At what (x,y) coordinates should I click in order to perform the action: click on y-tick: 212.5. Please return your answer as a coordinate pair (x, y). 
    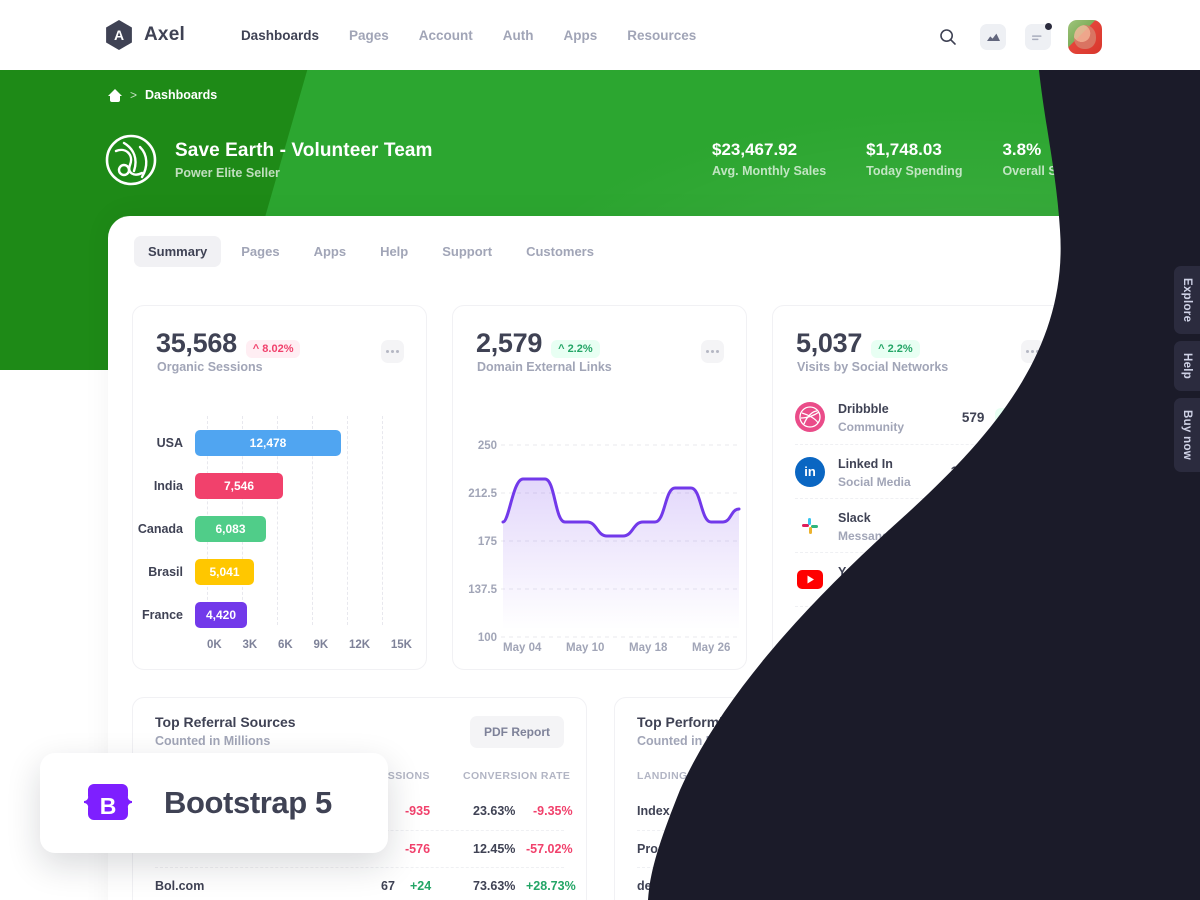
    Looking at the image, I should click on (482, 494).